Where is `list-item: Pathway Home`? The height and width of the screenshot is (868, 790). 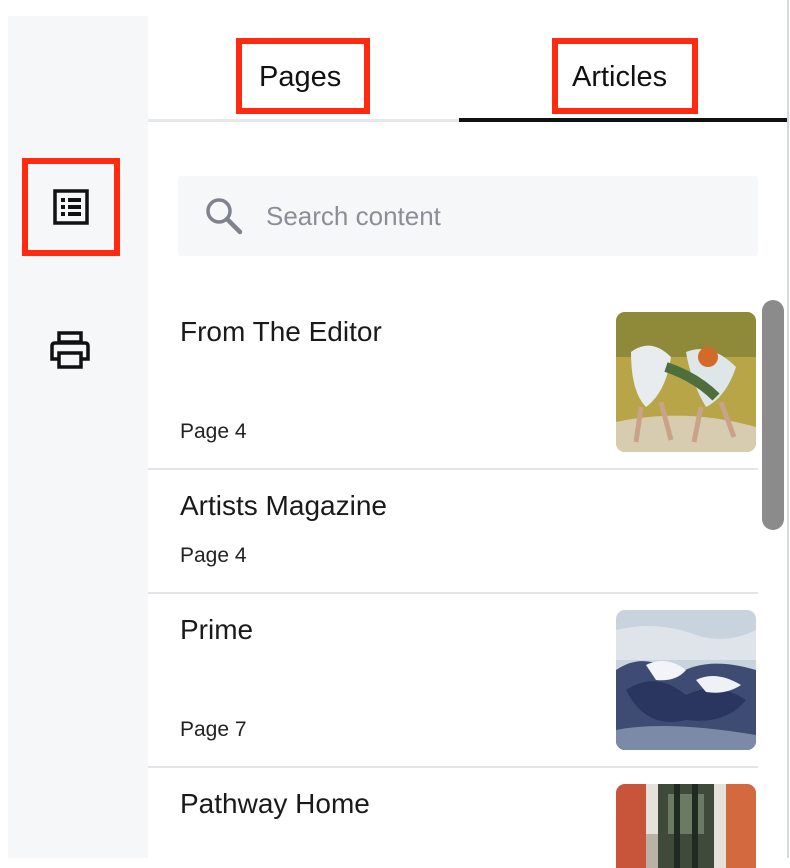
list-item: Pathway Home is located at coordinates (453, 818).